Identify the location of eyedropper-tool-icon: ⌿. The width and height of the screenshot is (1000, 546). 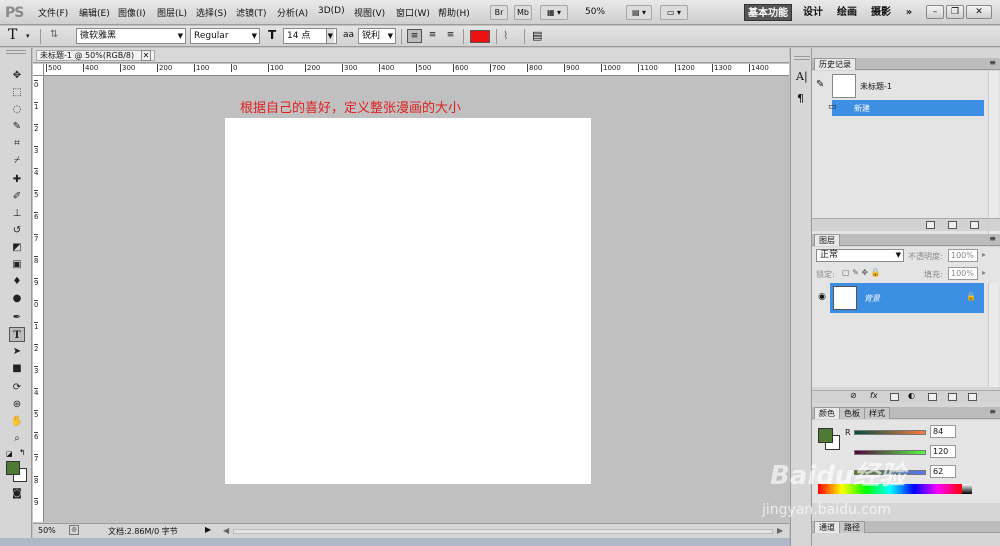
(17, 160).